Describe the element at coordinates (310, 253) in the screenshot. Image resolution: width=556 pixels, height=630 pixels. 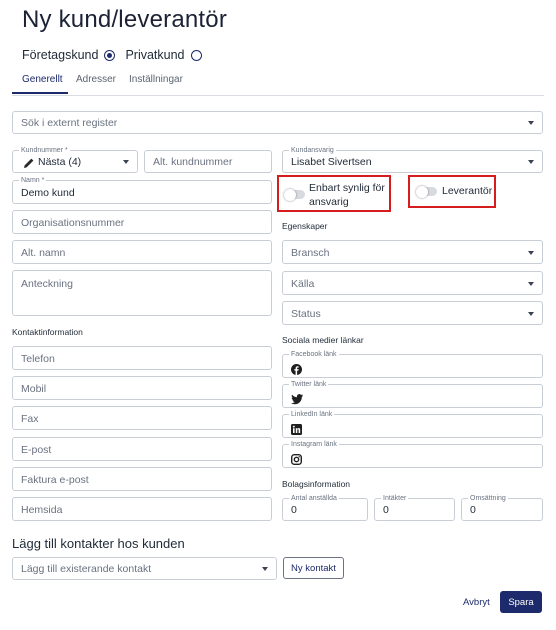
I see `industry-placeholder: Bransch` at that location.